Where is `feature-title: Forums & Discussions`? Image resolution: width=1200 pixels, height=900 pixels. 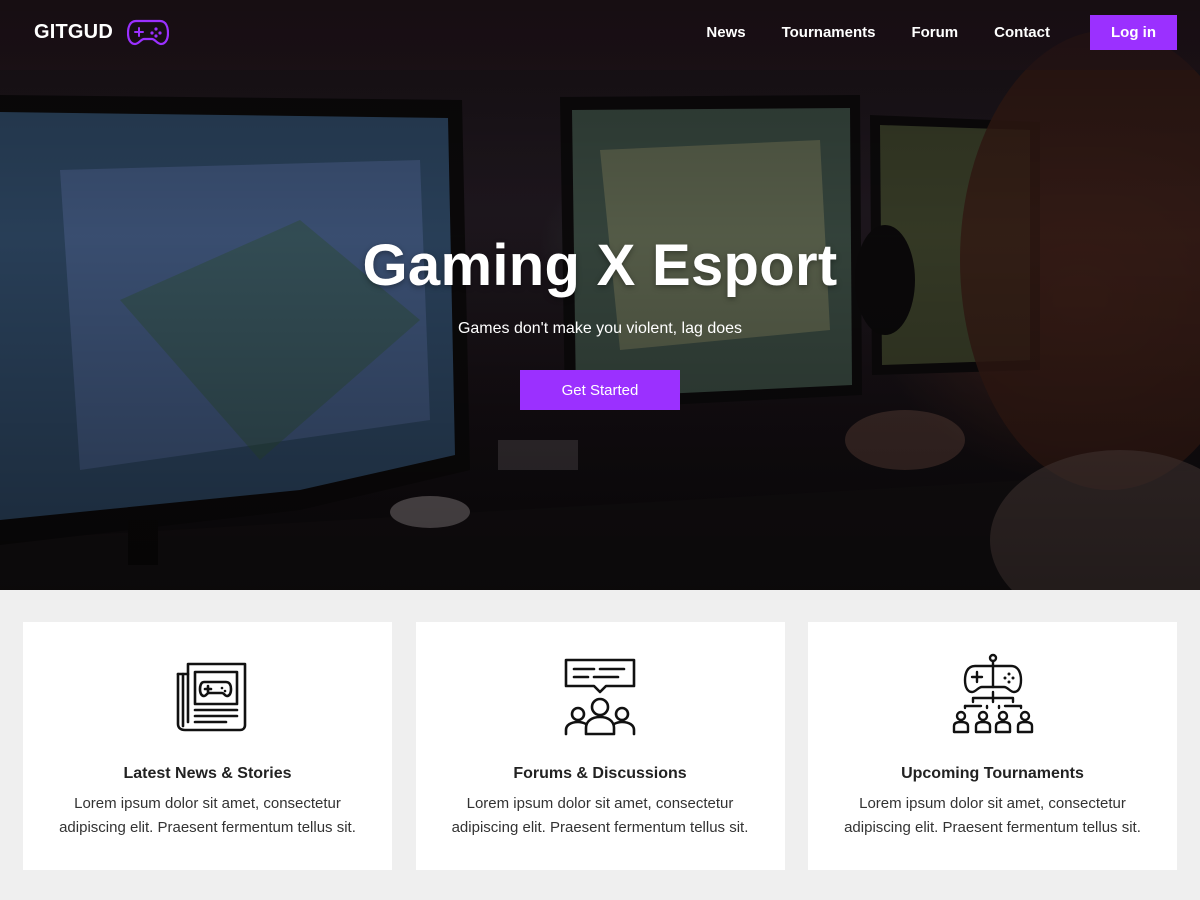
feature-title: Forums & Discussions is located at coordinates (600, 773).